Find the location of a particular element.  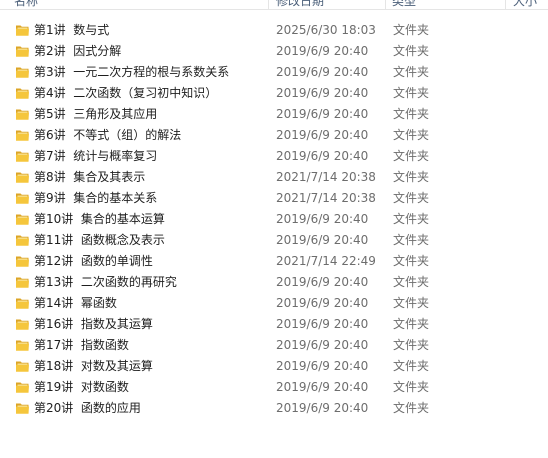

file-row: 第18讲 对数及其运算 2019/6/9 20:40 文件夹 is located at coordinates (274, 366).